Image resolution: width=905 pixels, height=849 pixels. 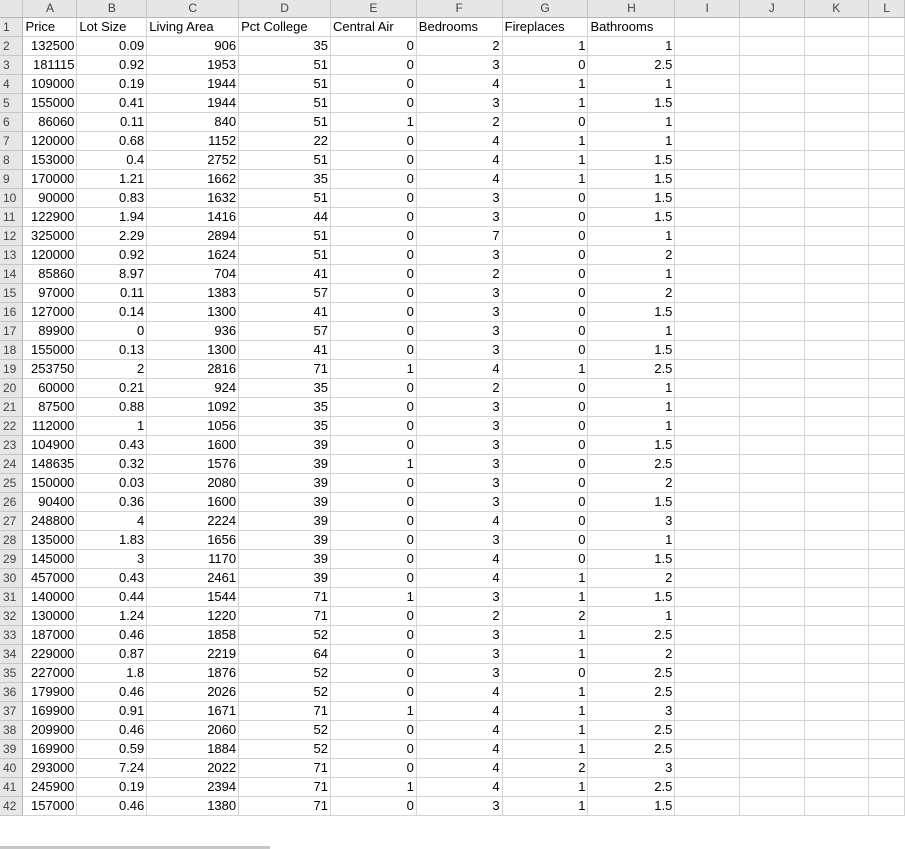 What do you see at coordinates (50, 654) in the screenshot?
I see `data-cell: 229000` at bounding box center [50, 654].